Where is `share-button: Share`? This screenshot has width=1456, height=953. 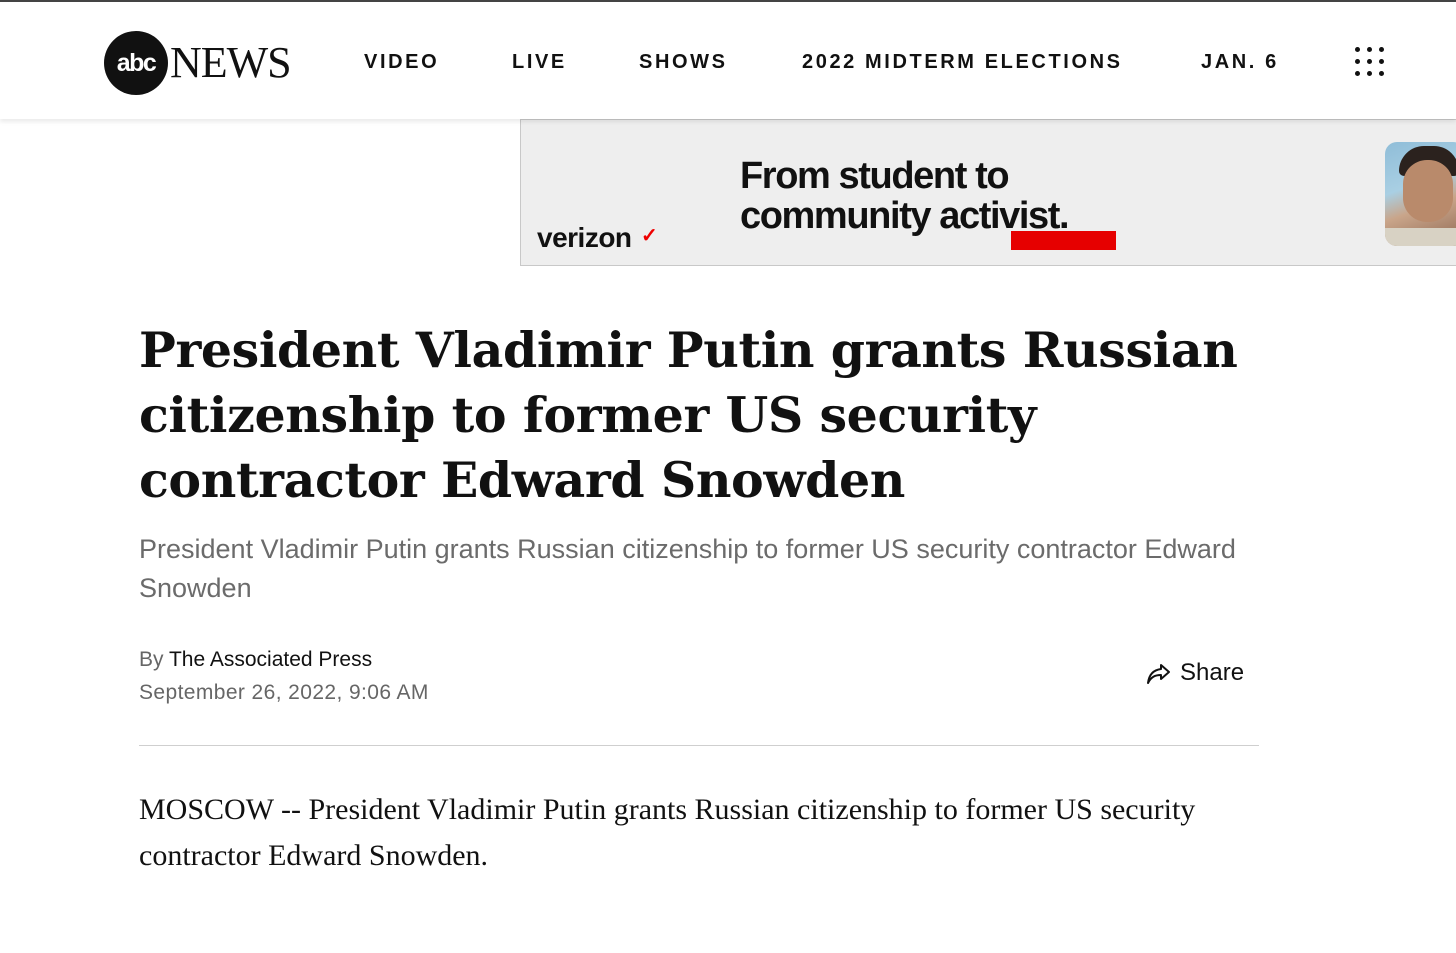
share-button: Share is located at coordinates (1195, 673).